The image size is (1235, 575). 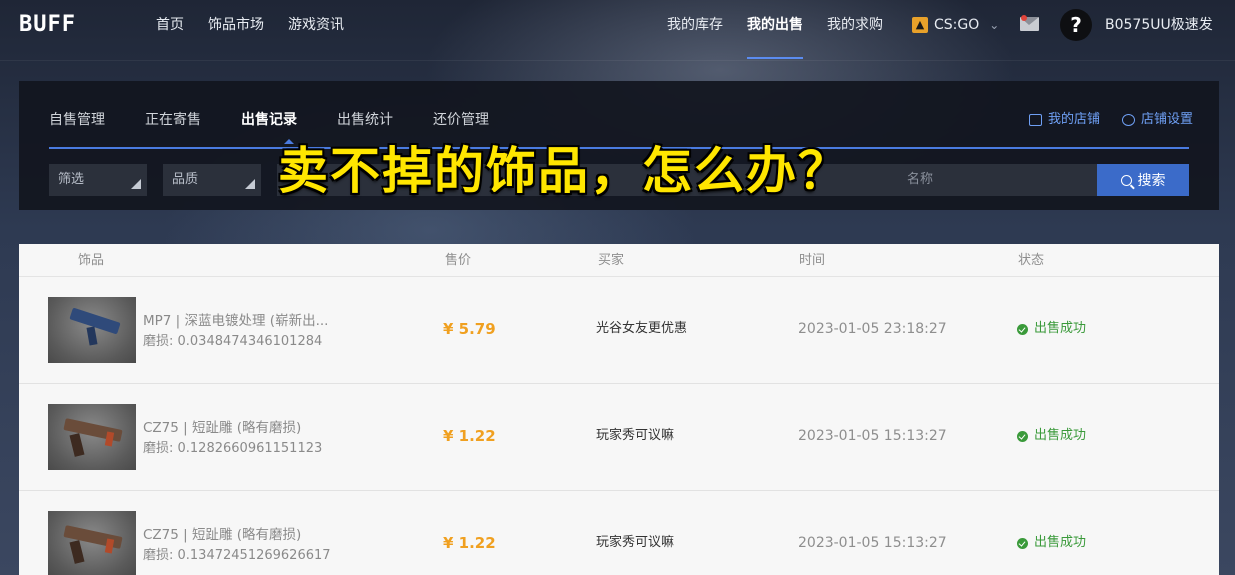 What do you see at coordinates (695, 25) in the screenshot?
I see `nav-my-inventory: 我的库存` at bounding box center [695, 25].